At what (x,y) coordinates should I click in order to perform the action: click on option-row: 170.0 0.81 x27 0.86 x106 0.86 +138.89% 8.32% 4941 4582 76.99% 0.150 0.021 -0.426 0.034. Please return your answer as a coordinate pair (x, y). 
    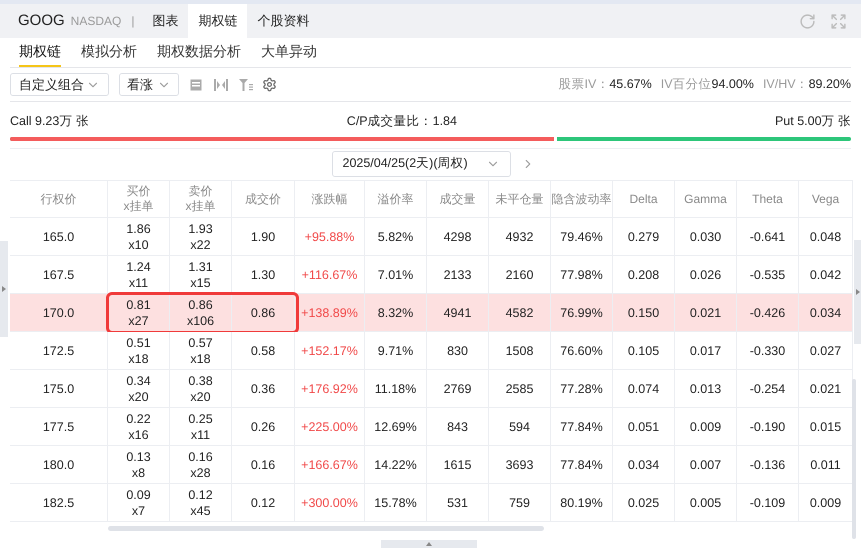
    Looking at the image, I should click on (431, 313).